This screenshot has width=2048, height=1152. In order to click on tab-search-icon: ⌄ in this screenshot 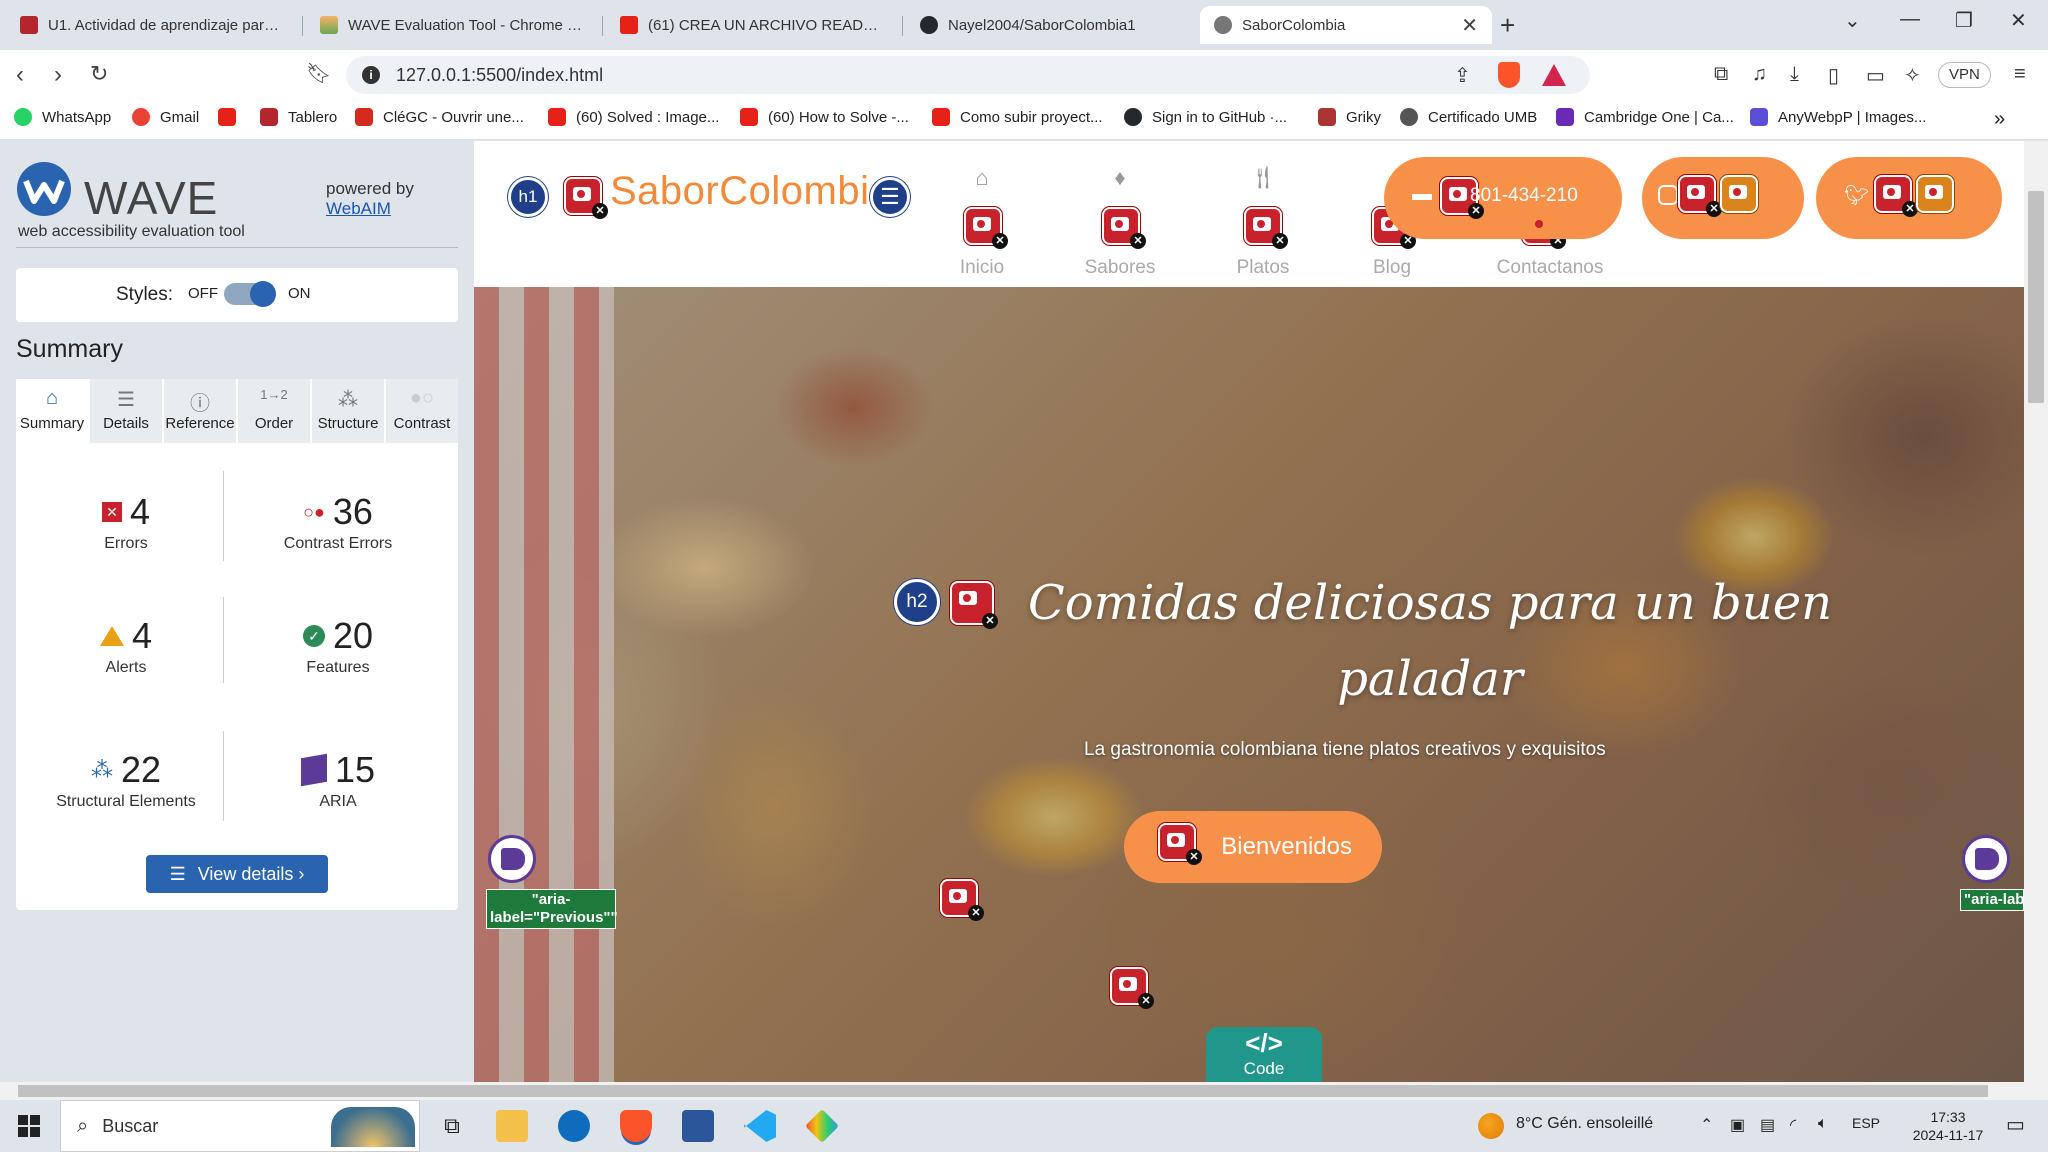, I will do `click(1852, 20)`.